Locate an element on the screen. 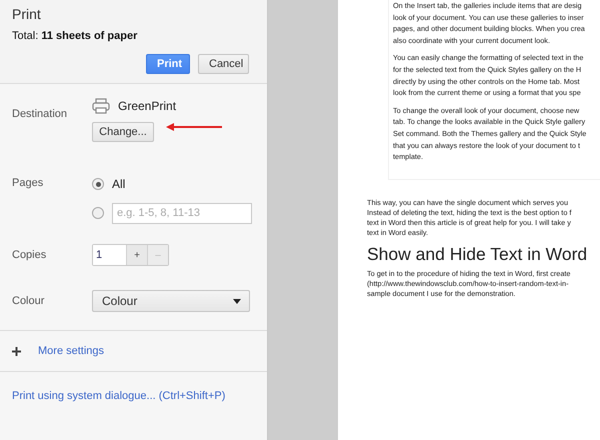  printer-icon is located at coordinates (101, 106).